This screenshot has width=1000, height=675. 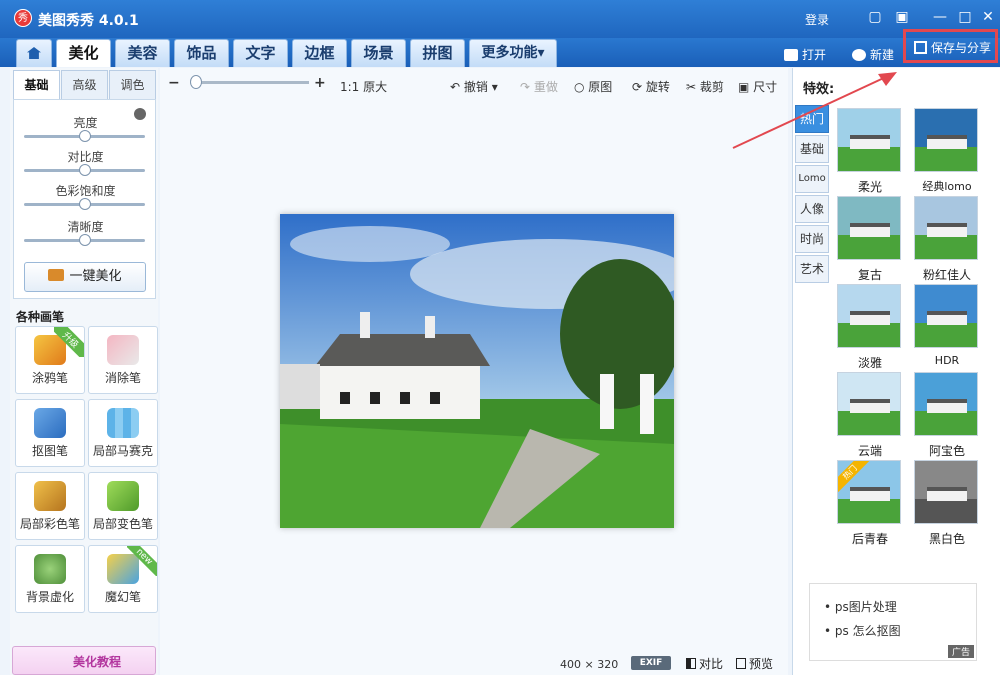 I want to click on save-icon, so click(x=920, y=47).